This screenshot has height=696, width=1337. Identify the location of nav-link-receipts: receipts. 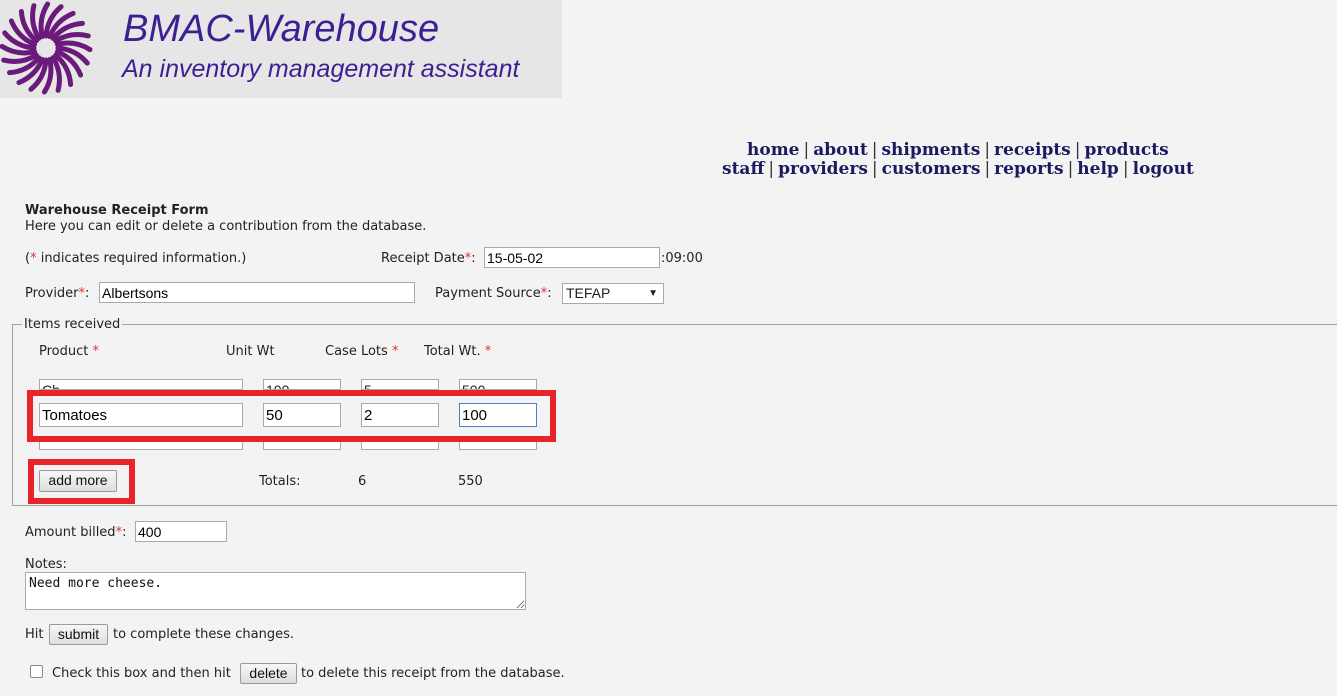
(1032, 150).